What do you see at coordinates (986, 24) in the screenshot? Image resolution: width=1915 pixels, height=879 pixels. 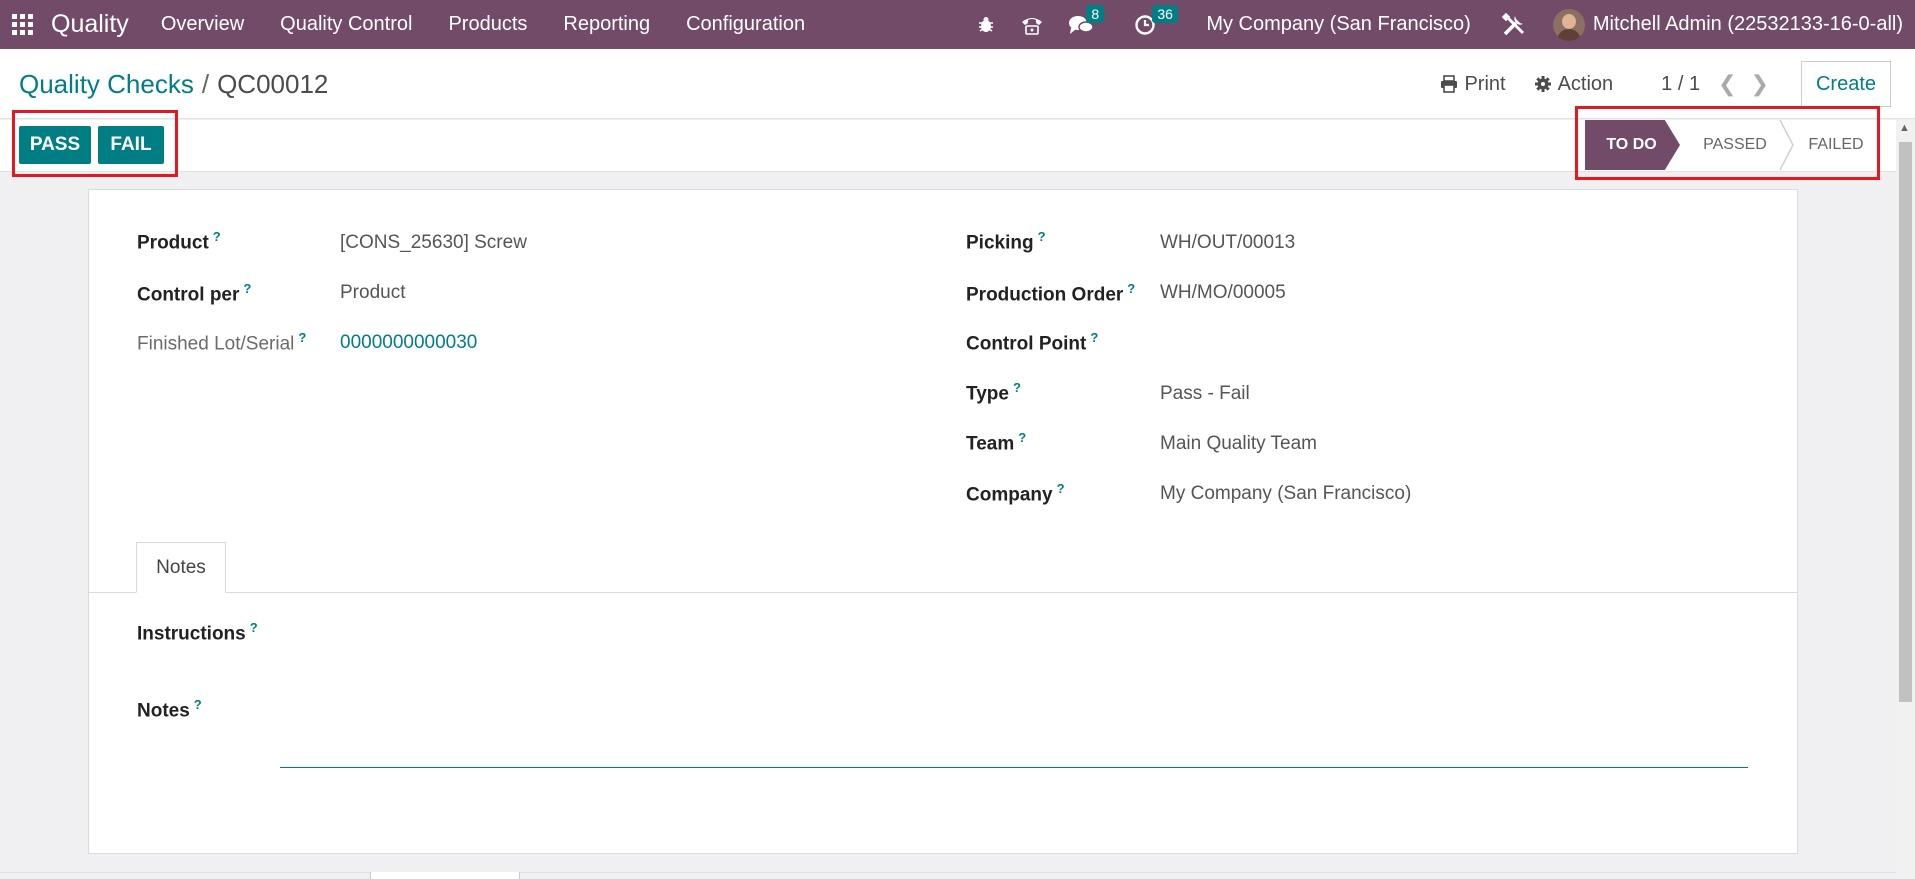 I see `debug-bug-icon` at bounding box center [986, 24].